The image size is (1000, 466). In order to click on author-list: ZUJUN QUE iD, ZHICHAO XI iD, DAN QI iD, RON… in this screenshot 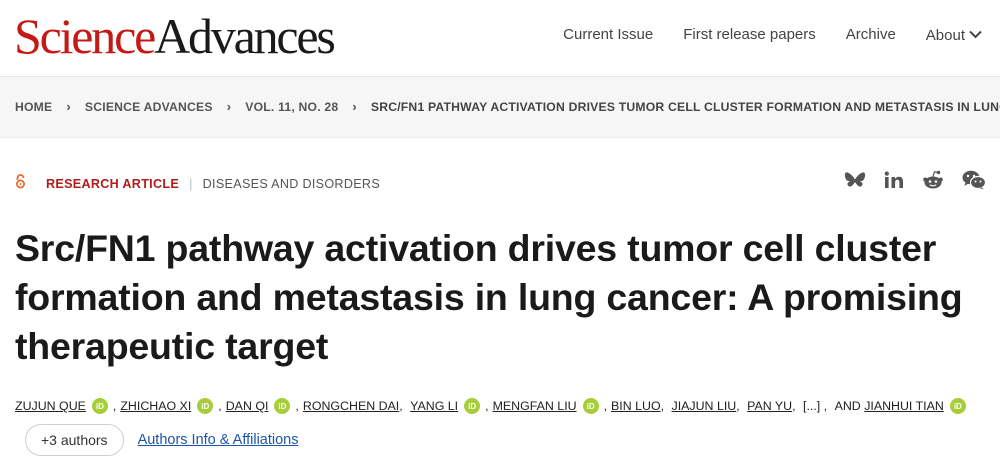, I will do `click(493, 406)`.